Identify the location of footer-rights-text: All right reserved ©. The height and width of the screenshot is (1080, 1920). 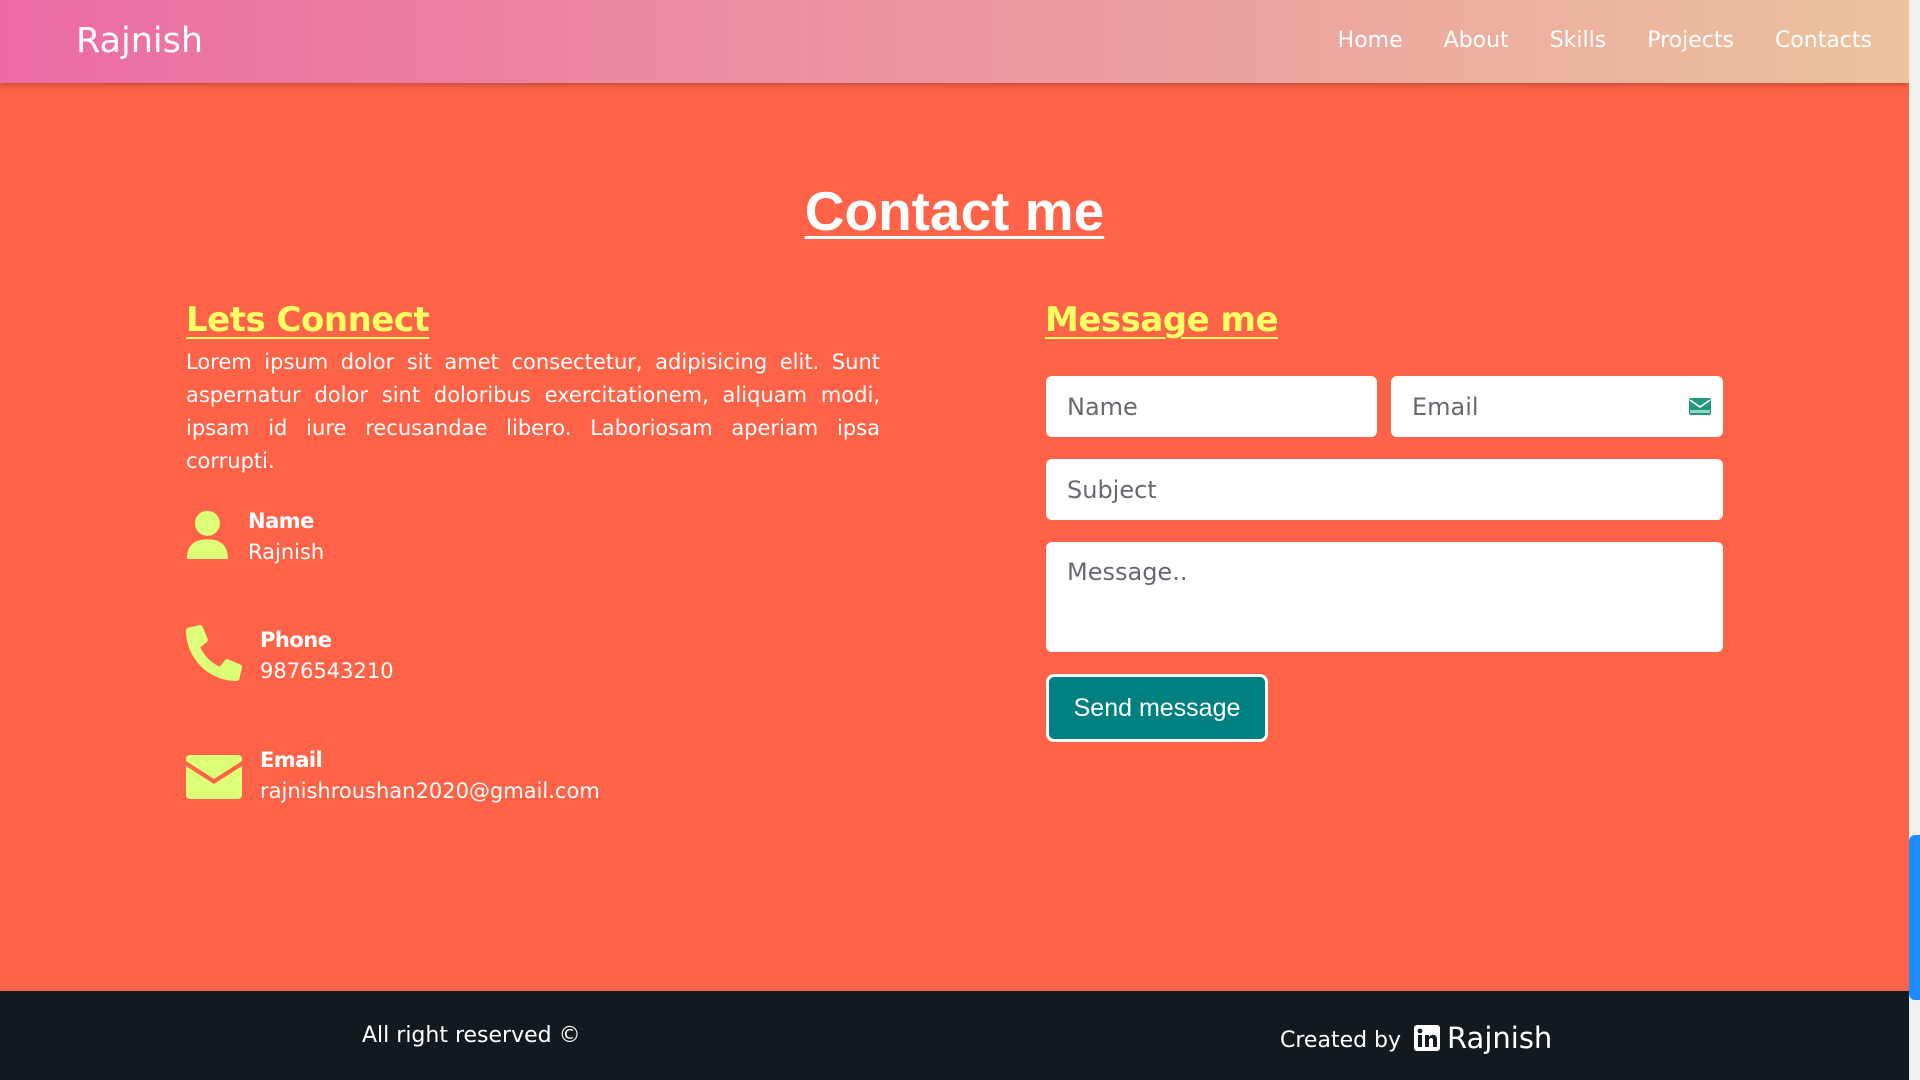
(471, 1035).